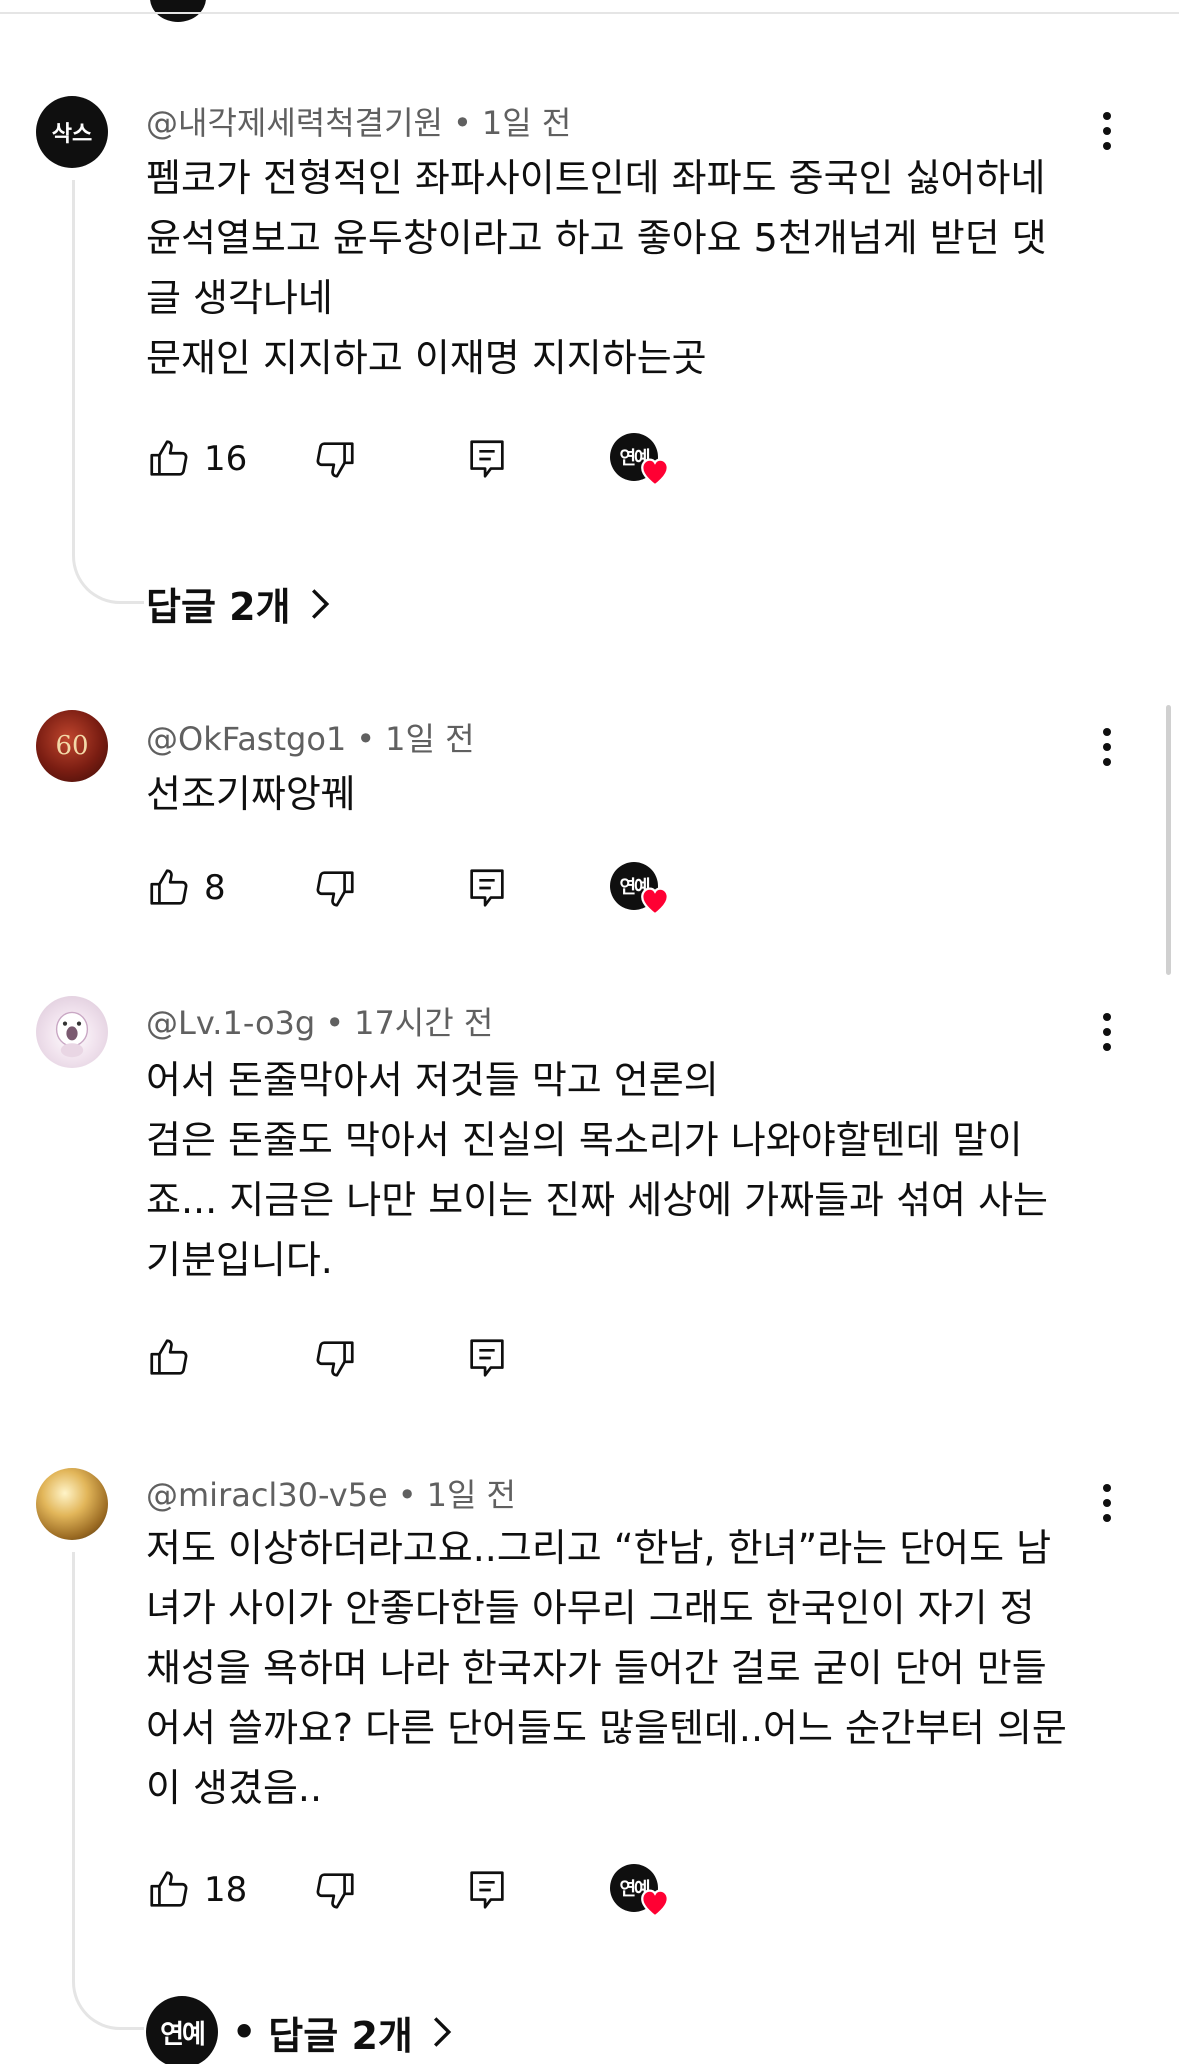  What do you see at coordinates (432, 1080) in the screenshot?
I see `comment-line: 어서 돈줄막아서 저것들 막고 언론의` at bounding box center [432, 1080].